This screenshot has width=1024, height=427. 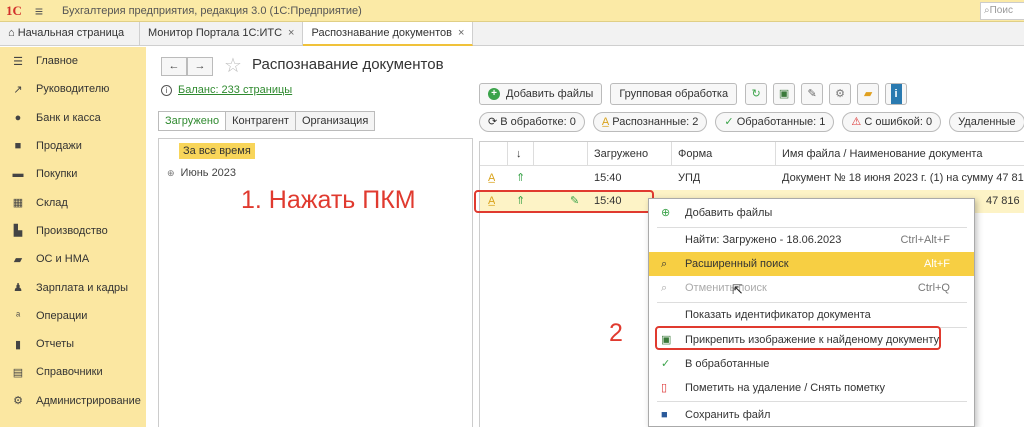 What do you see at coordinates (811, 364) in the screenshot?
I see `menu-item-mark-processed: ✓ В обработанные` at bounding box center [811, 364].